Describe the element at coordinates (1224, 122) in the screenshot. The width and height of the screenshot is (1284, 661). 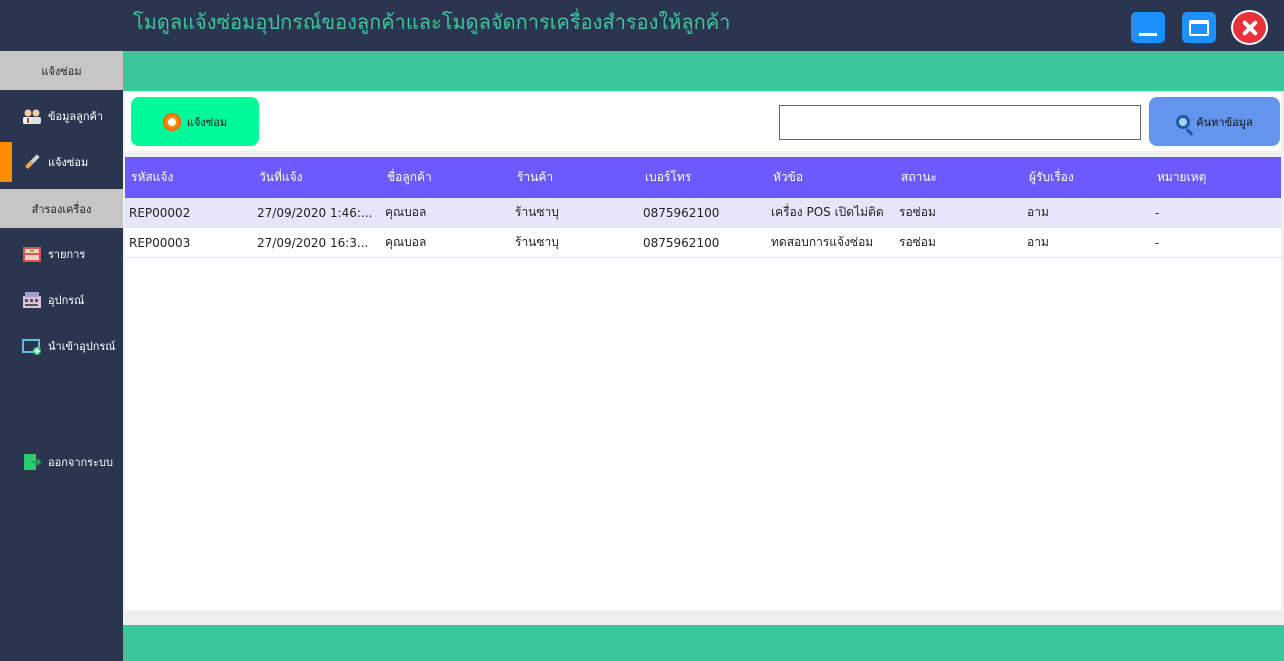
I see `search-button-label: ค้นหาข้อมูล` at that location.